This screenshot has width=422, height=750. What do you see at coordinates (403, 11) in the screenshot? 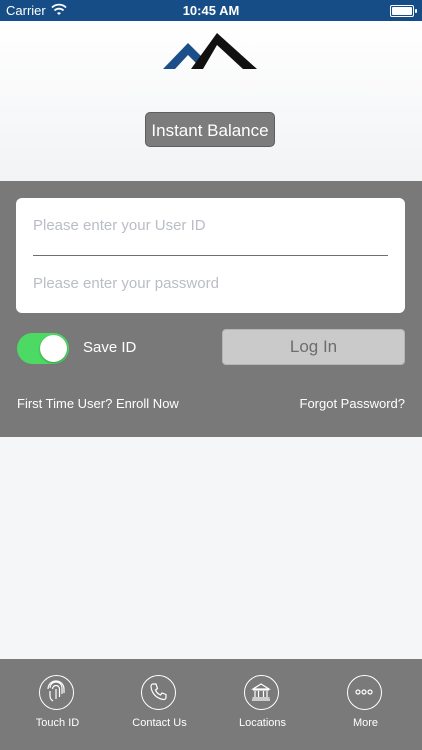
I see `battery-icon` at bounding box center [403, 11].